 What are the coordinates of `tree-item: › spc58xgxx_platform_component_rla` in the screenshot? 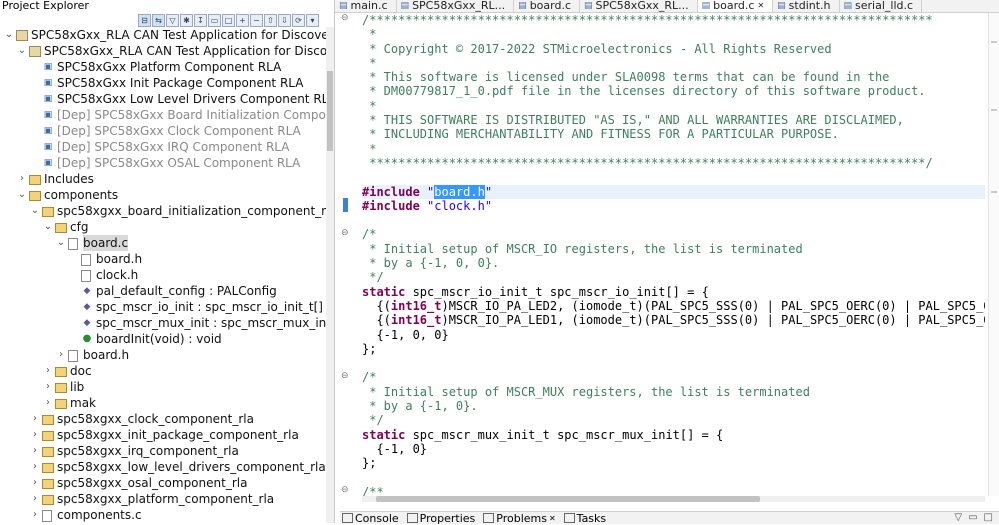 It's located at (162, 499).